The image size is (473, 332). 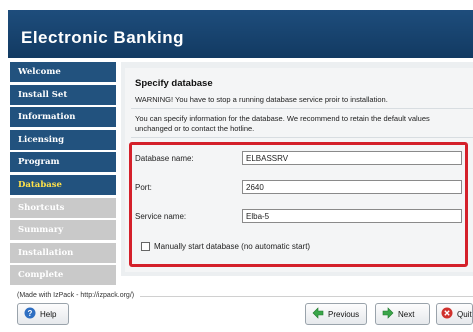 What do you see at coordinates (318, 314) in the screenshot?
I see `arrow-left-icon` at bounding box center [318, 314].